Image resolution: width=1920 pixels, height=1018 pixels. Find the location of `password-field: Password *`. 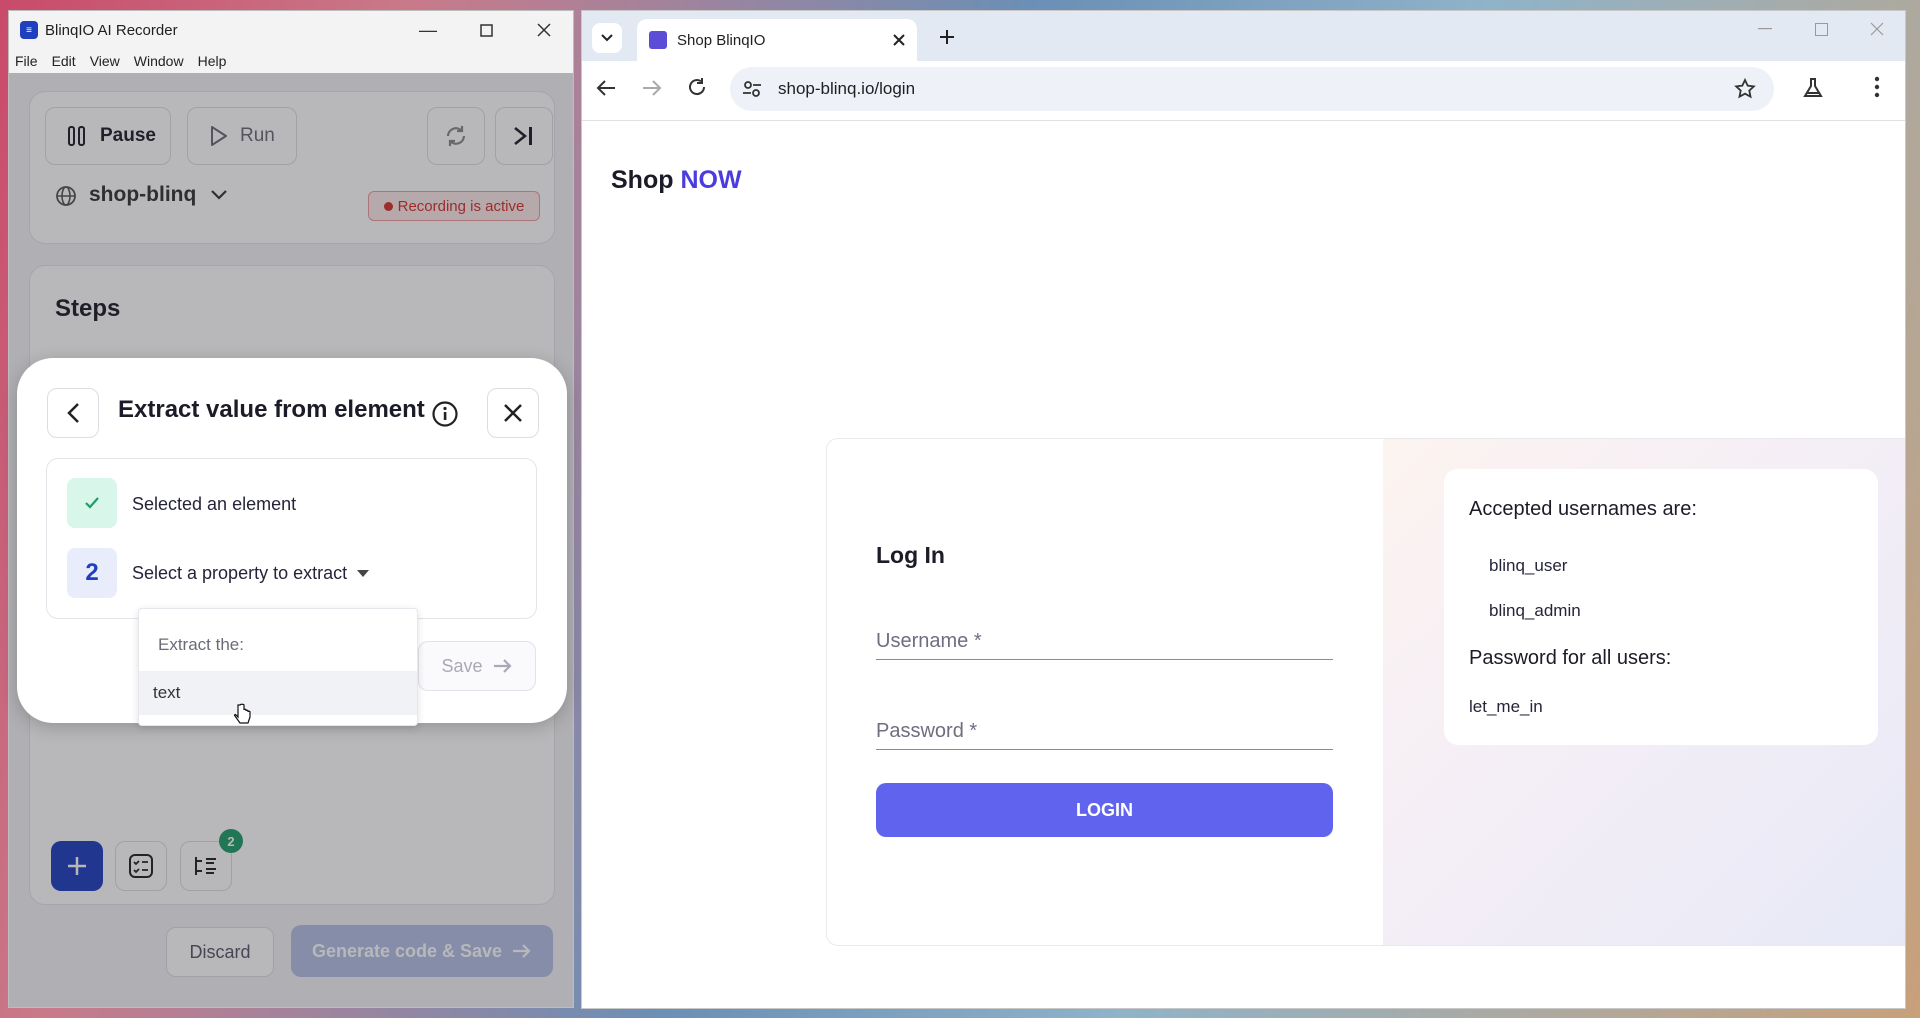

password-field: Password * is located at coordinates (1104, 728).